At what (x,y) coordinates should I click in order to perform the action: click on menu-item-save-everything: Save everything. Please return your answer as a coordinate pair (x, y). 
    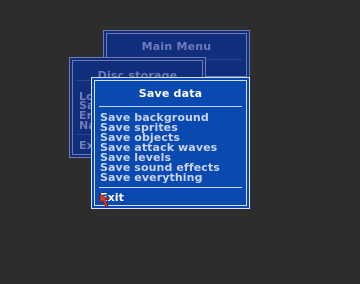
    Looking at the image, I should click on (151, 177).